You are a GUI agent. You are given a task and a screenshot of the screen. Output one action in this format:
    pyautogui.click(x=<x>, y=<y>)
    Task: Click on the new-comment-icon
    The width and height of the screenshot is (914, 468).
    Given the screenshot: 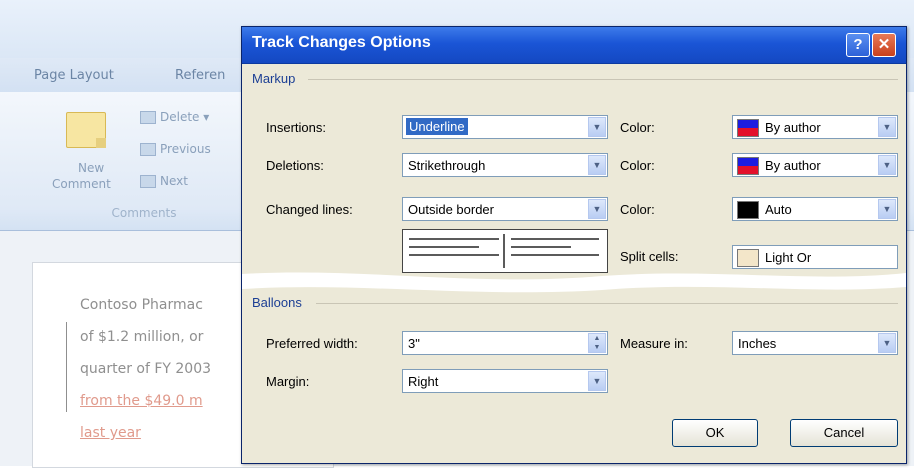 What is the action you would take?
    pyautogui.click(x=86, y=130)
    